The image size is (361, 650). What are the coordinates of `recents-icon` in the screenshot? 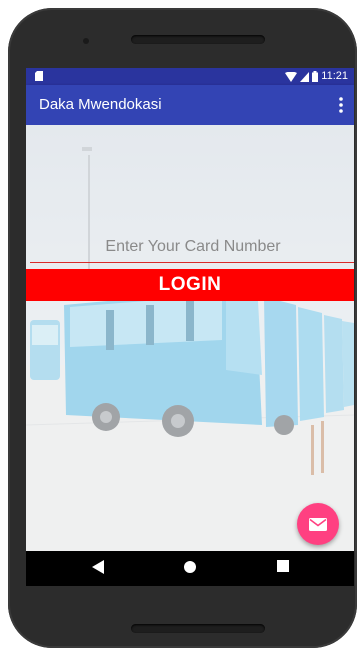 It's located at (283, 566).